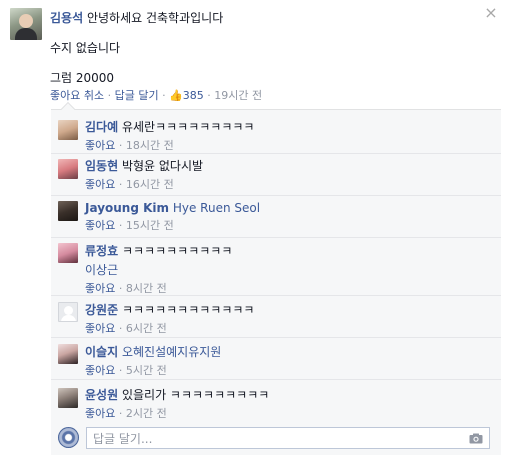 The height and width of the screenshot is (455, 506). I want to click on comment-meta: 좋아요 · 18시간 전, so click(169, 145).